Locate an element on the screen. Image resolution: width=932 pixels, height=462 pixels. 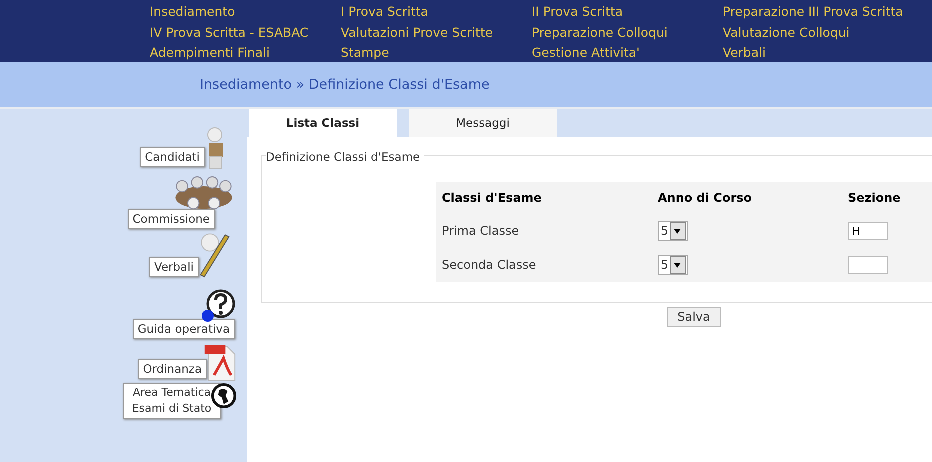
sidebar-button: Area Tematica Esami di Stato is located at coordinates (172, 401).